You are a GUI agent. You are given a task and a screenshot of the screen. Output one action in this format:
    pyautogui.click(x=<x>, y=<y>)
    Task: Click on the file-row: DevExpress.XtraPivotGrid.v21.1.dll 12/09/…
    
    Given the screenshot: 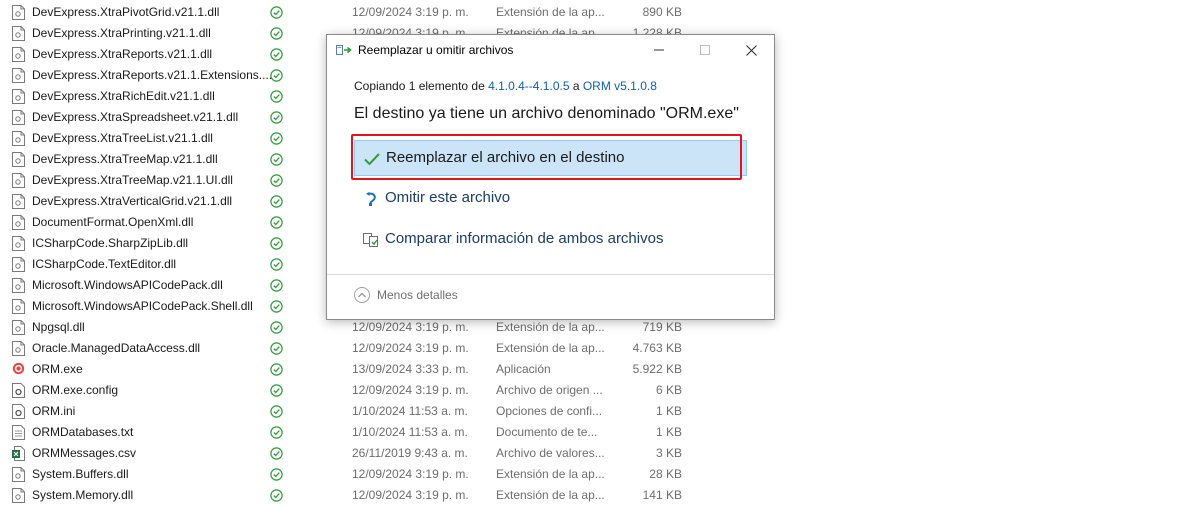 What is the action you would take?
    pyautogui.click(x=594, y=12)
    